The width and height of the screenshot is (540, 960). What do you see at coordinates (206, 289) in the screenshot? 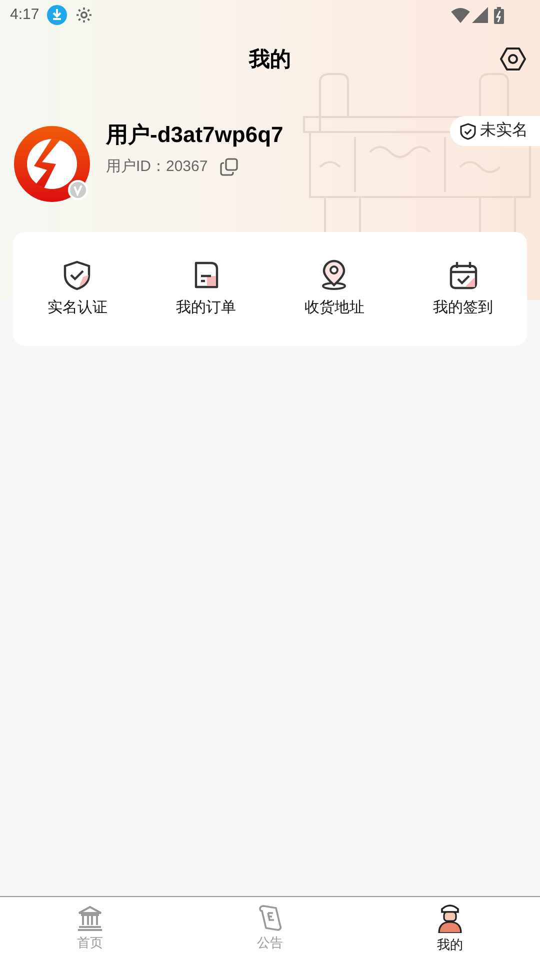
I see `shortcut-item: 我的订单` at bounding box center [206, 289].